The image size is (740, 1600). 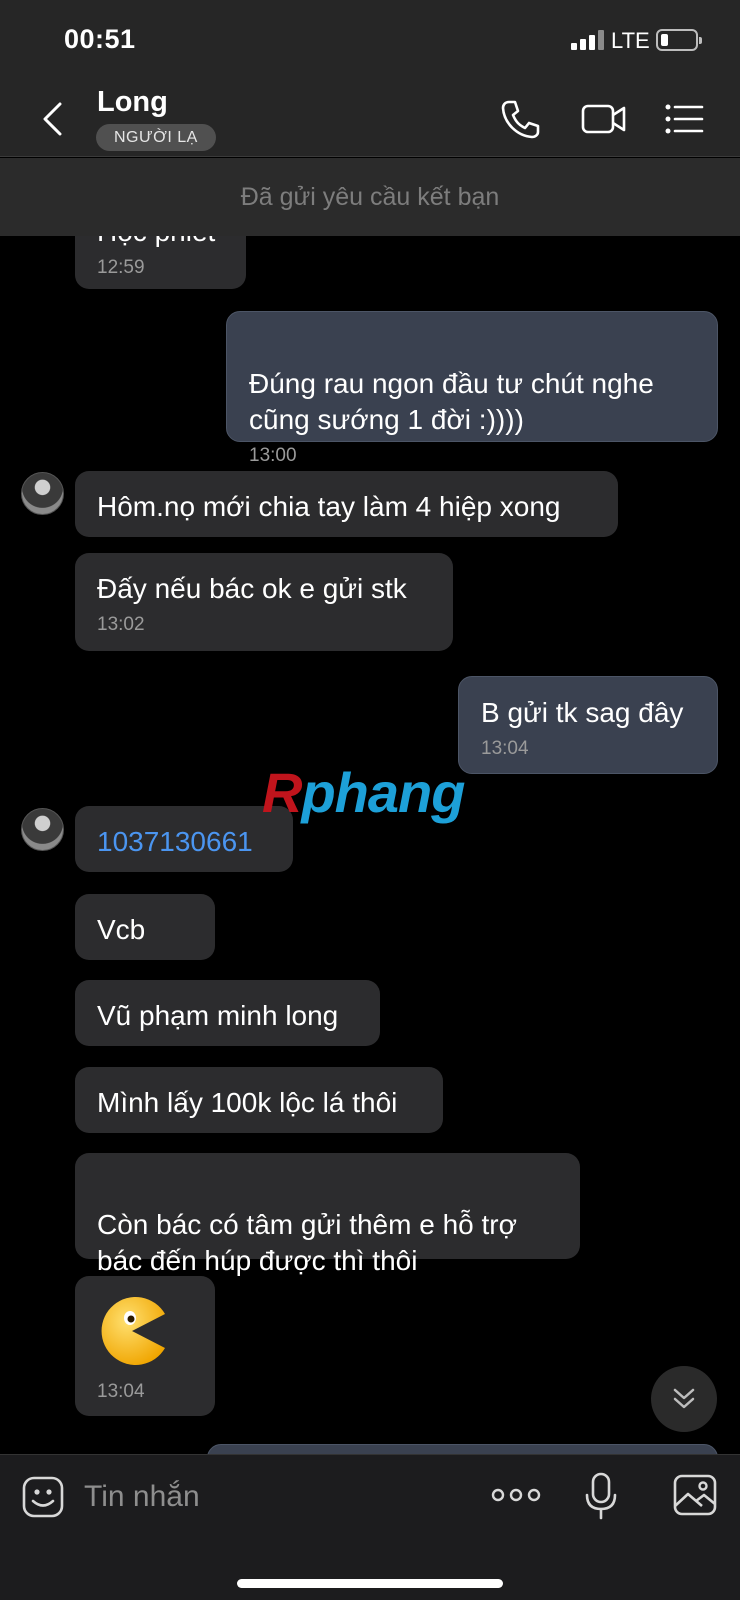 I want to click on message-bubble-incoming: Đấy nếu bác ok e gửi stk 13:02, so click(x=264, y=602).